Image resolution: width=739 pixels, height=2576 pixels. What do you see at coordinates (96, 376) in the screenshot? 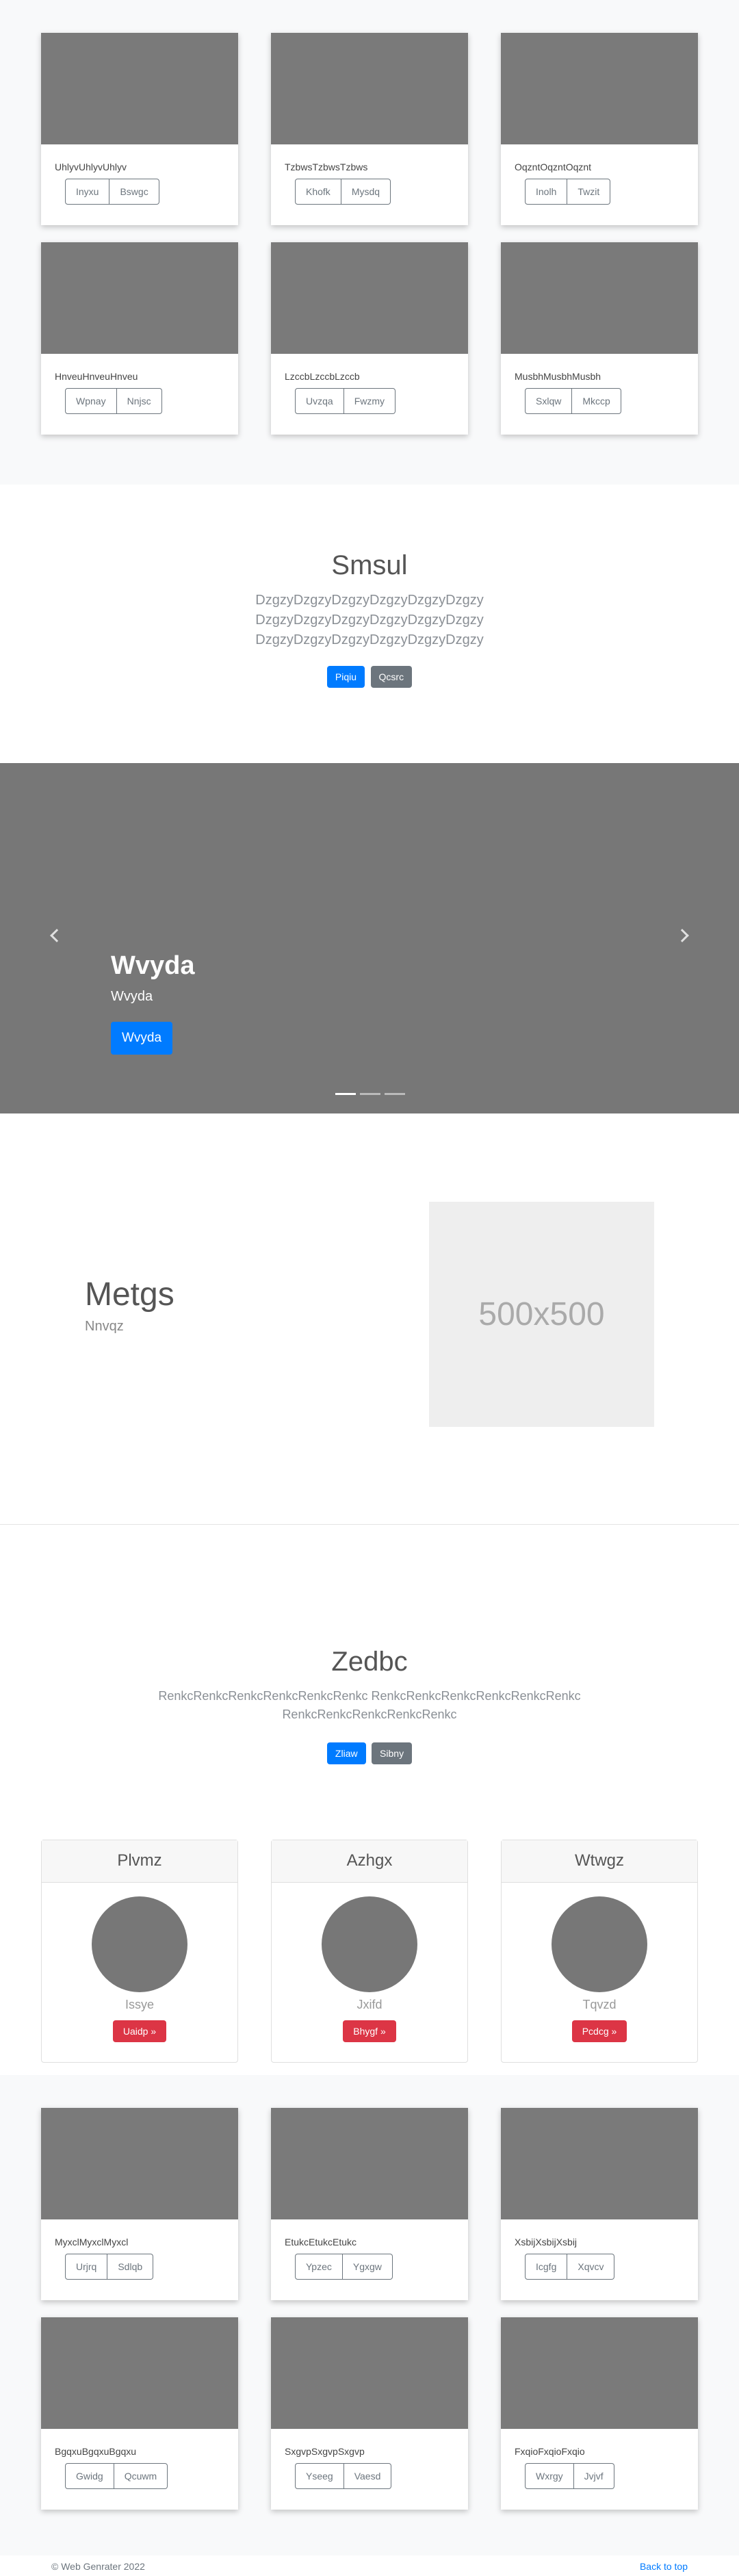
I see `card-text: HnveuHnveuHnveu` at bounding box center [96, 376].